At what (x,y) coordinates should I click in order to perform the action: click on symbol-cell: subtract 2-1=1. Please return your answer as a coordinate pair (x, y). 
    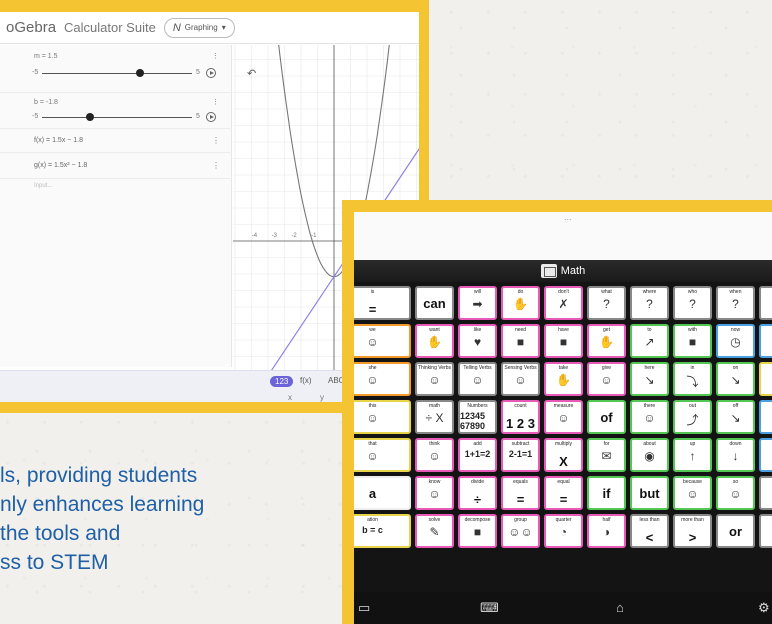
    Looking at the image, I should click on (520, 455).